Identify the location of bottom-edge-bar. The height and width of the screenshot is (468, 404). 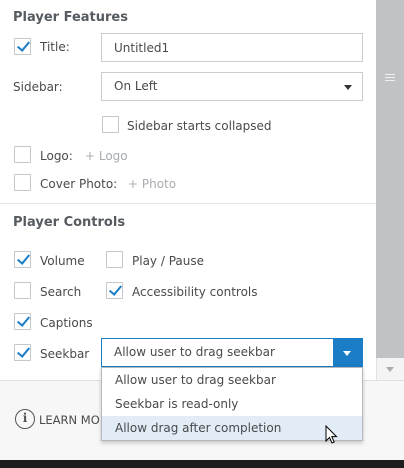
(202, 464).